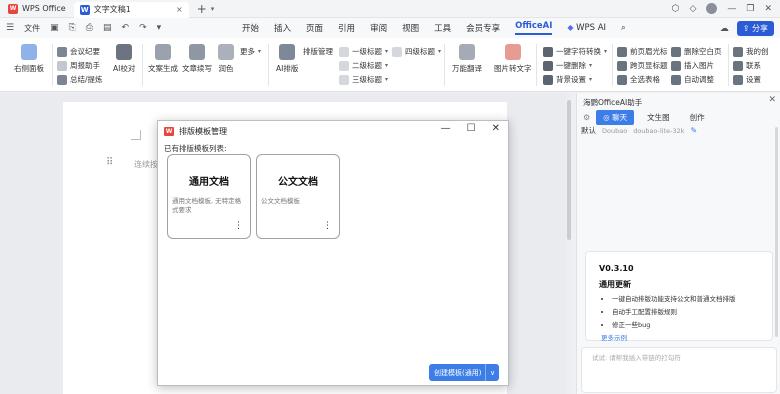 The width and height of the screenshot is (780, 394). I want to click on tab-page: 页面, so click(314, 28).